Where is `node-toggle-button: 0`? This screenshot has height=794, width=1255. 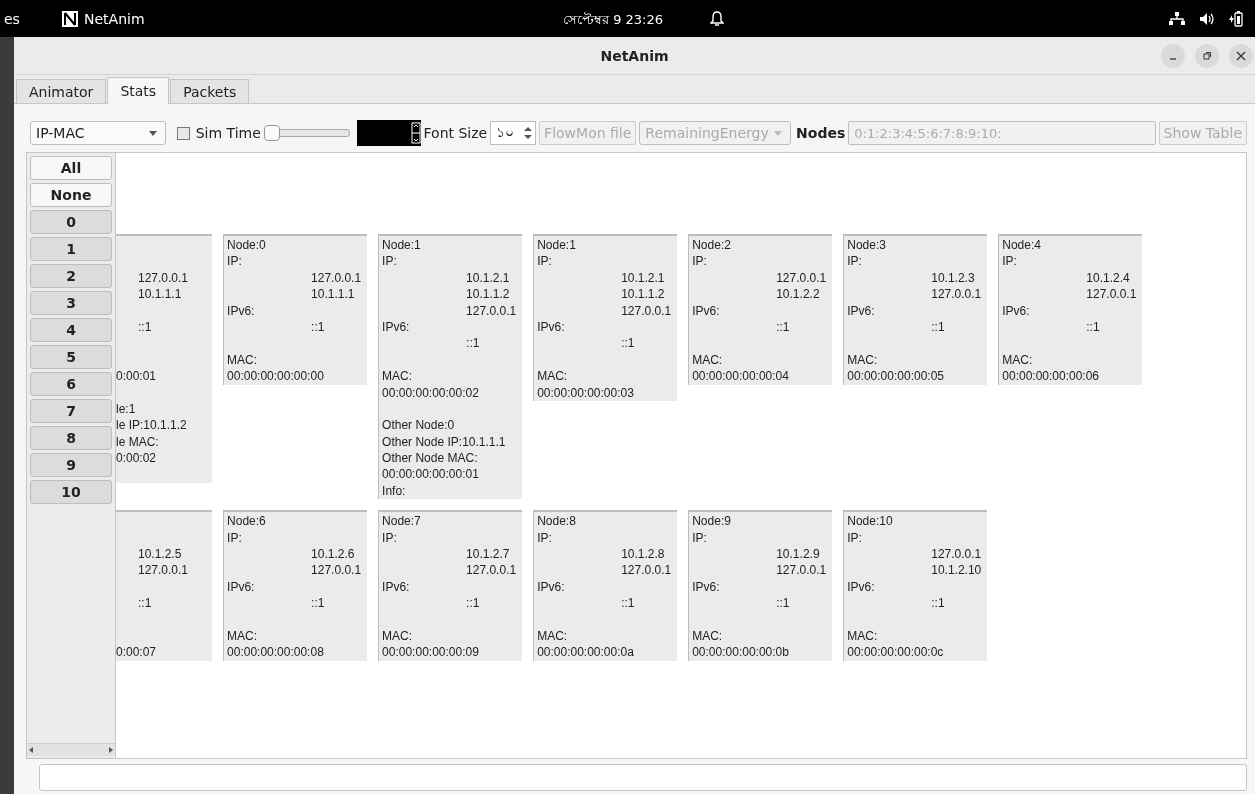
node-toggle-button: 0 is located at coordinates (71, 222).